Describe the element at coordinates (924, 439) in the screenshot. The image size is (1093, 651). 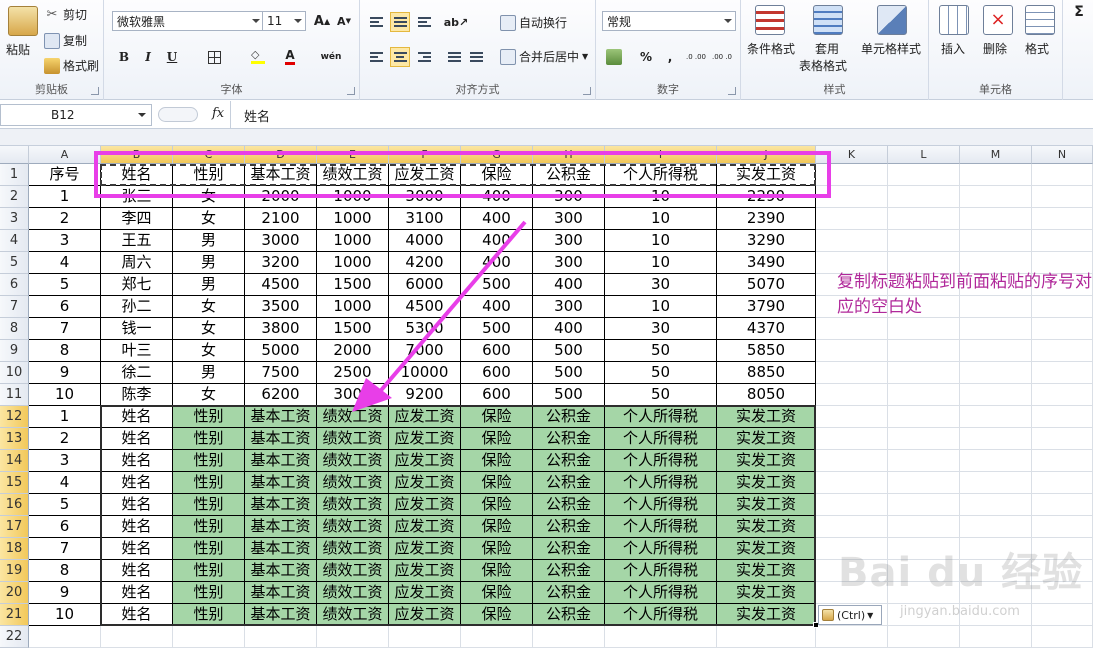
I see `cell-l13` at that location.